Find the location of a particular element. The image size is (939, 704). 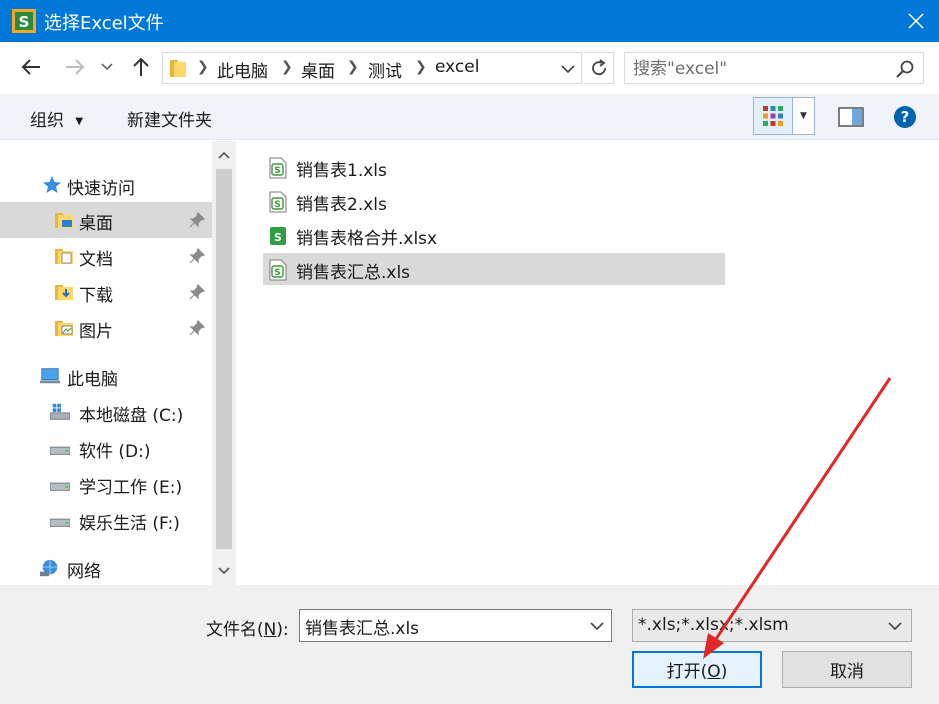

scroll-up-button is located at coordinates (224, 155).